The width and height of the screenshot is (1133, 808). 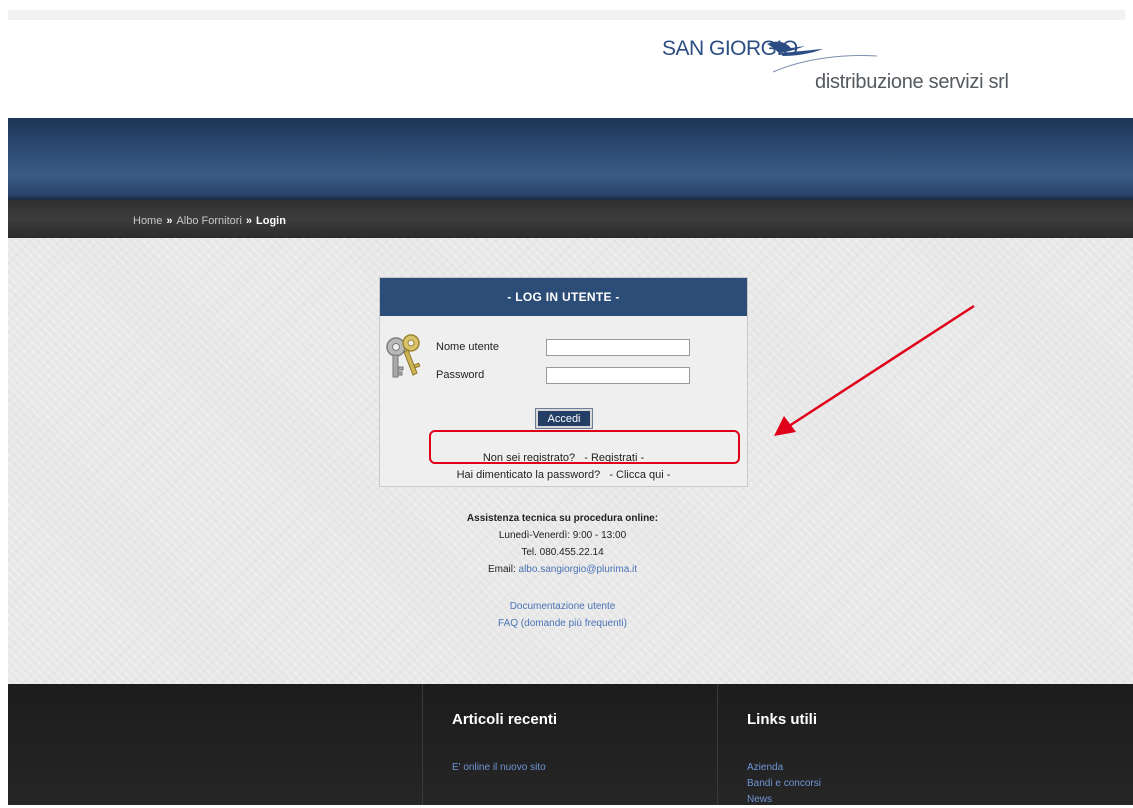 What do you see at coordinates (505, 719) in the screenshot?
I see `recent-articles-title: Articoli recenti` at bounding box center [505, 719].